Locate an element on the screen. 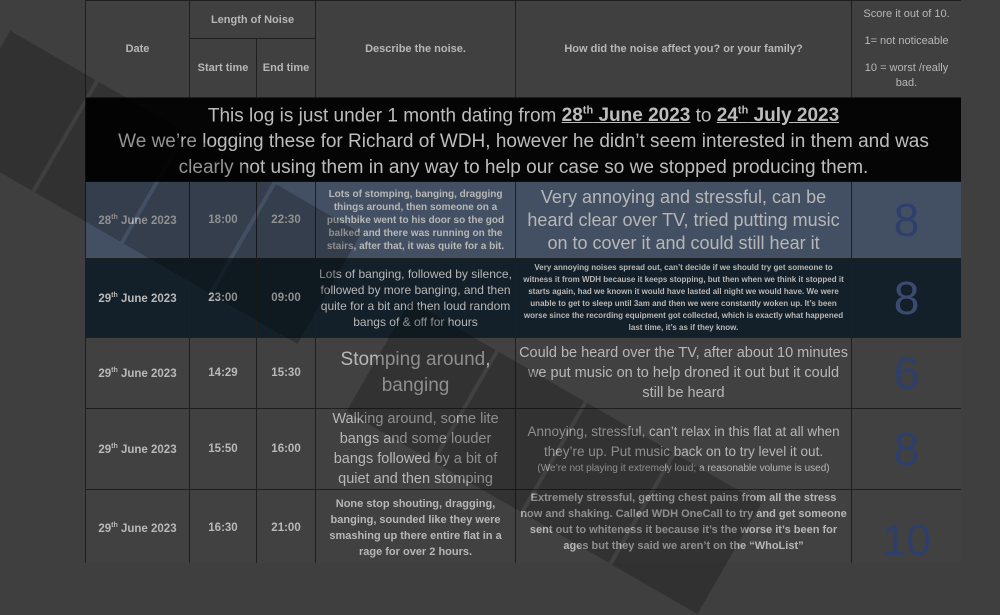 The image size is (1000, 615). row-score: 6 is located at coordinates (906, 373).